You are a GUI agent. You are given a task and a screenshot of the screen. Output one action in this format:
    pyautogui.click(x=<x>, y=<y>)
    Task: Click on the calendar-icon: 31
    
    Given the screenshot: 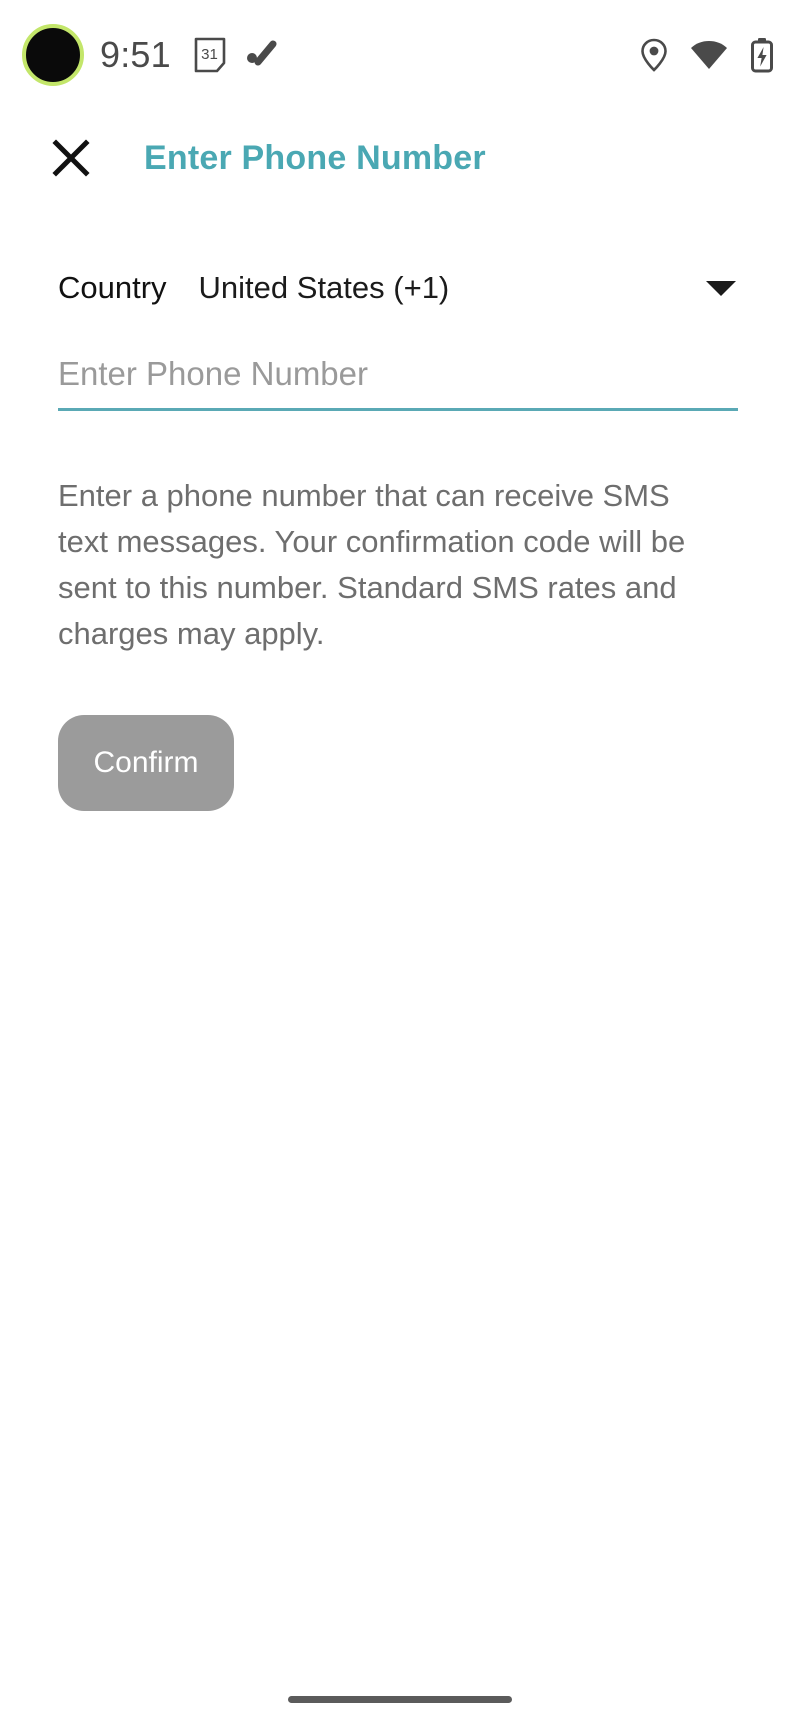 What is the action you would take?
    pyautogui.click(x=210, y=55)
    